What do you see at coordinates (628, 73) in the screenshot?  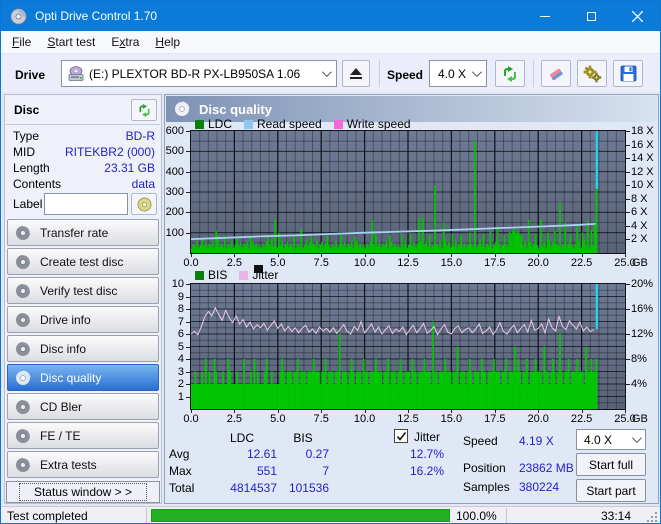 I see `save-button` at bounding box center [628, 73].